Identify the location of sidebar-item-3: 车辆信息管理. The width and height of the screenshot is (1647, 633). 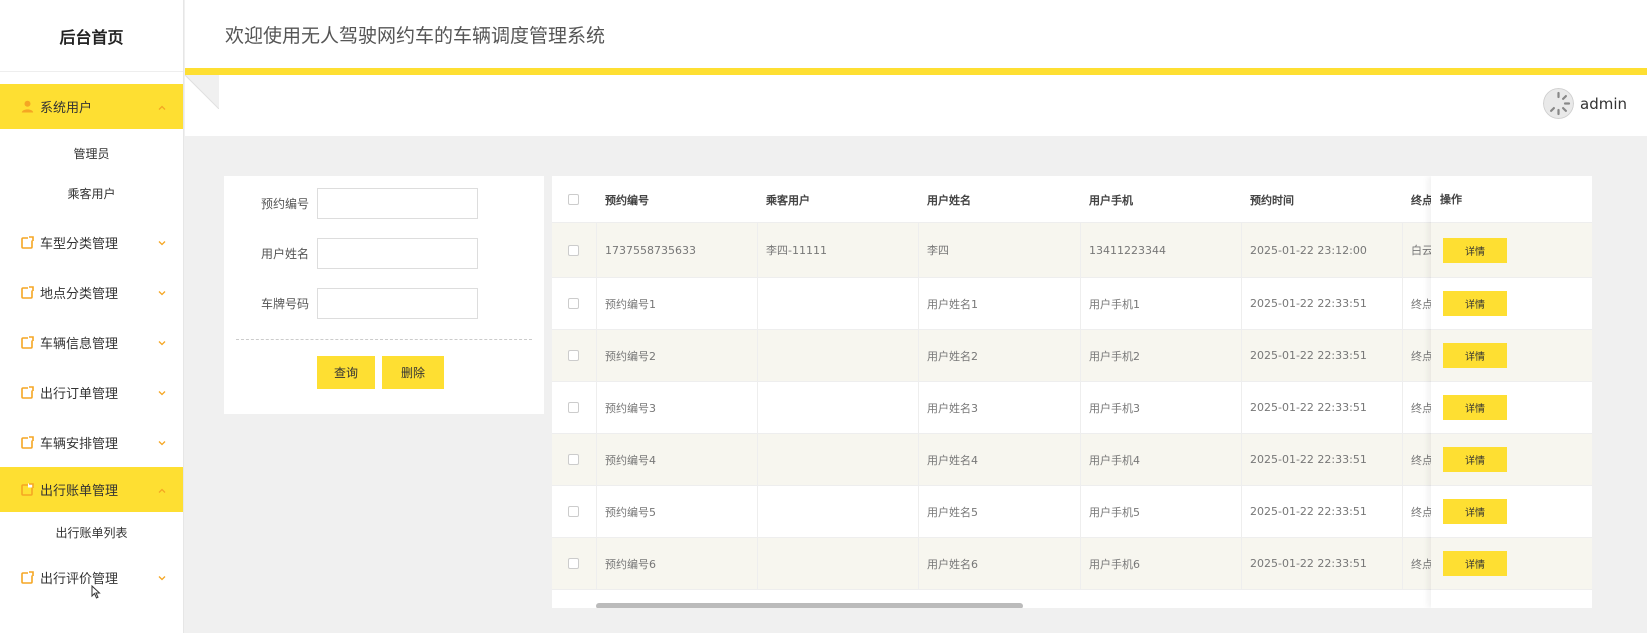
(91, 342).